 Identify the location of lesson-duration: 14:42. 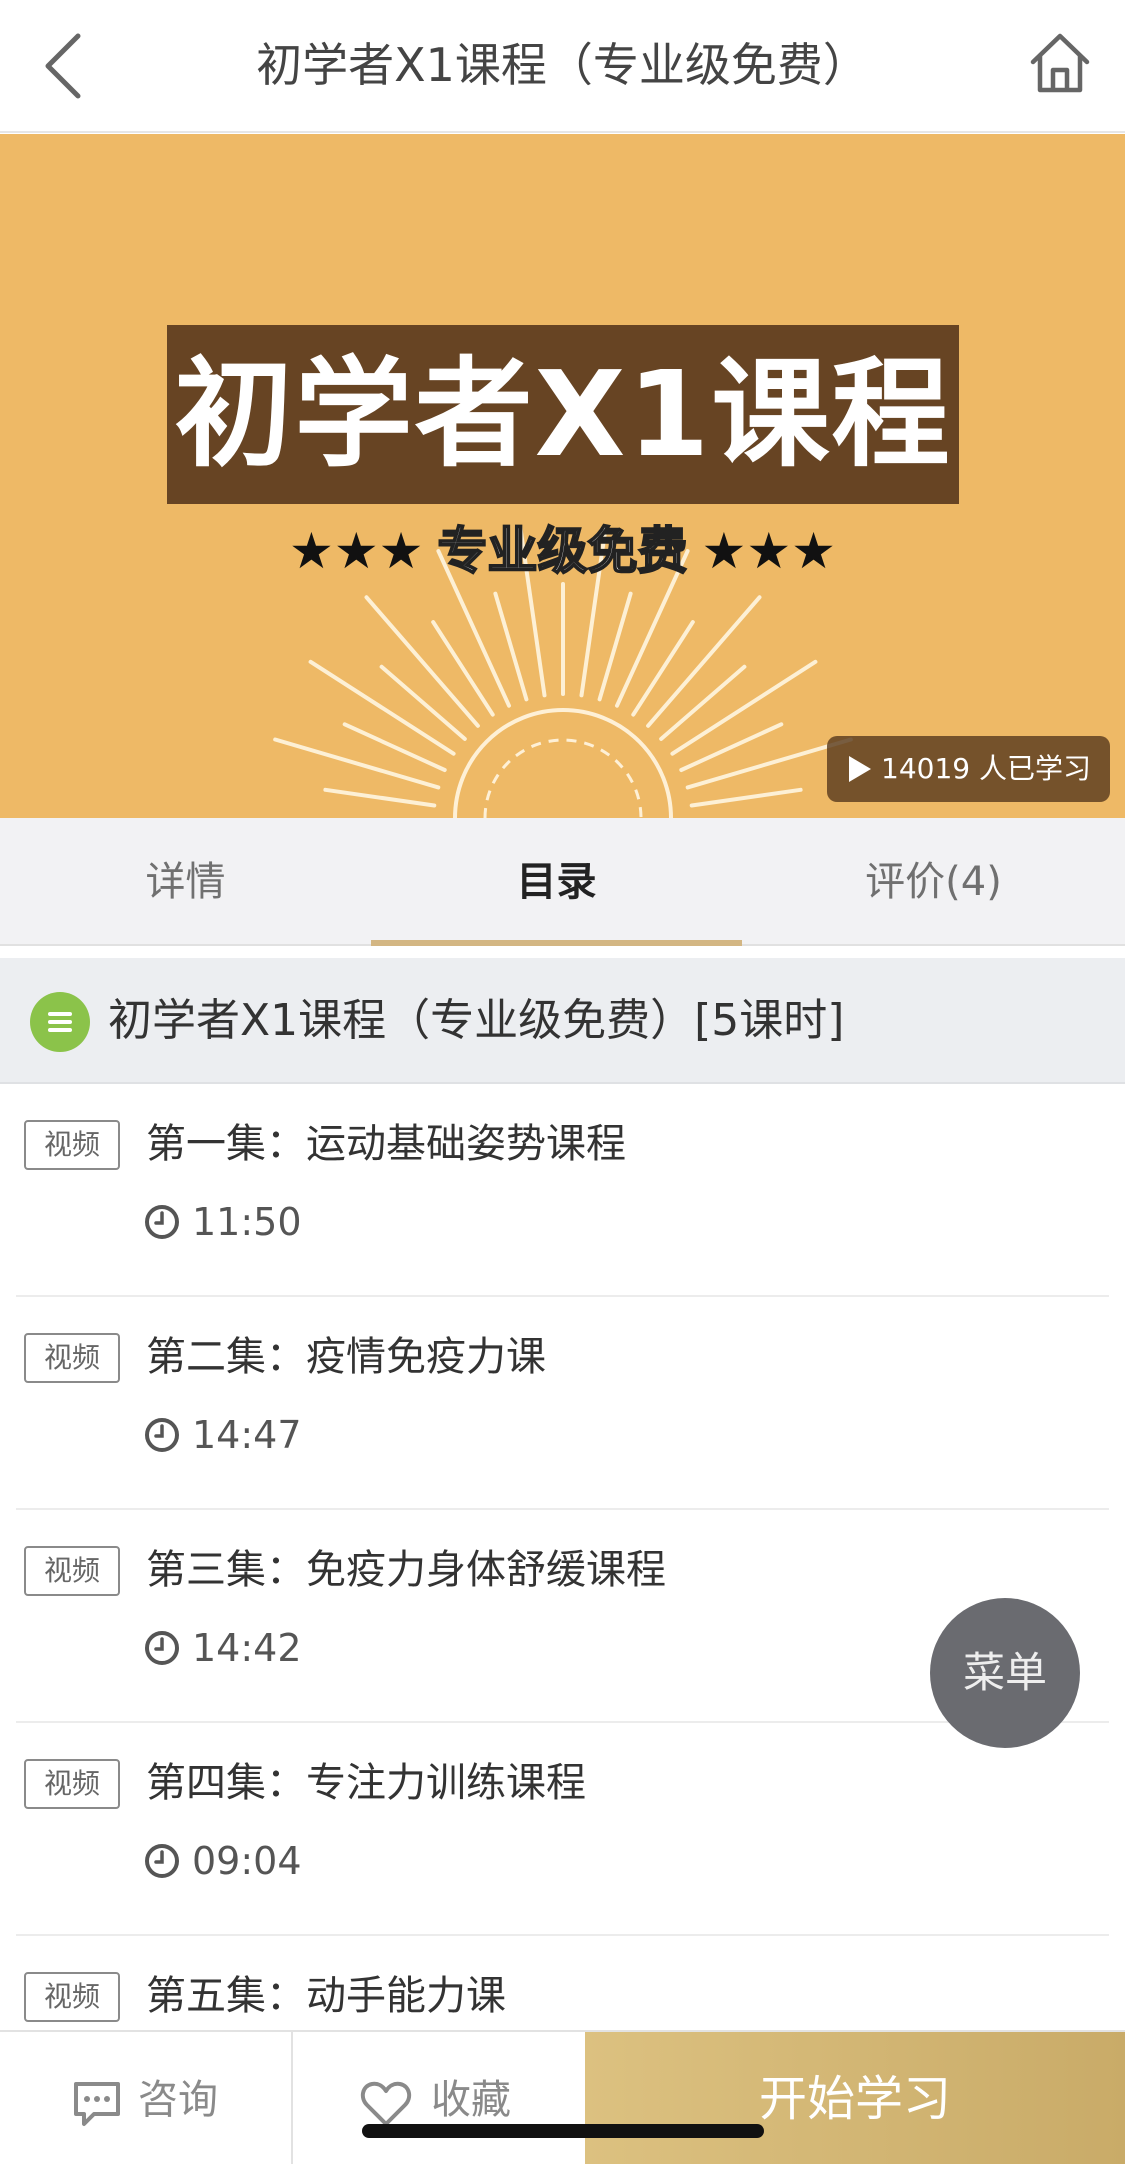
(247, 1648).